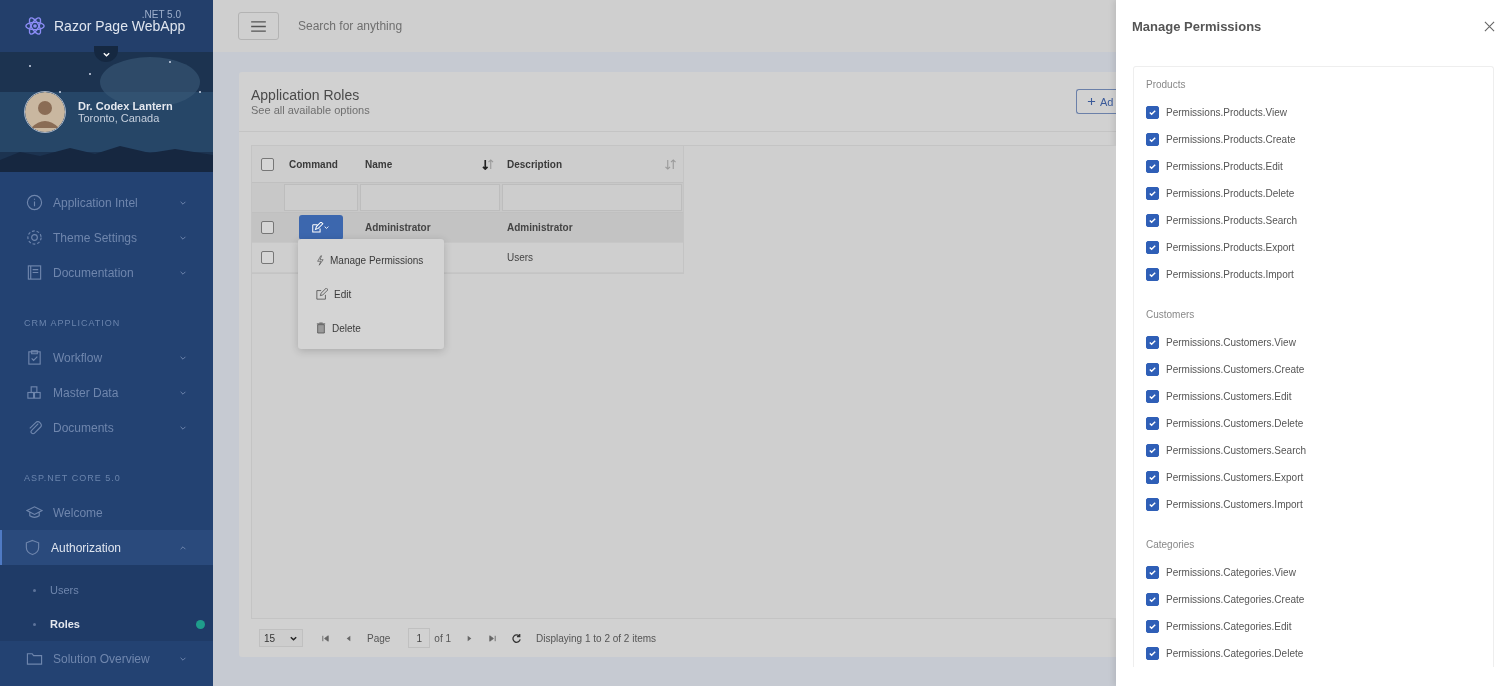 This screenshot has width=1512, height=686. I want to click on nav-section-heading: CRM APPLICATION, so click(72, 323).